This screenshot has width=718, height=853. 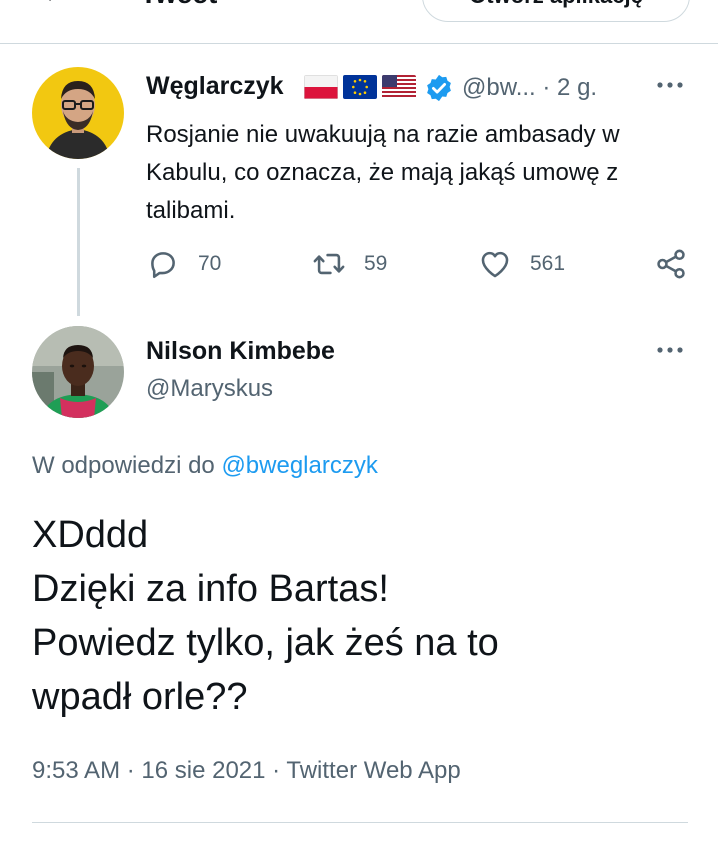 What do you see at coordinates (246, 771) in the screenshot?
I see `tweet-timestamp-source: 9:53 AM · 16 sie 2021 · Twitter Web App` at bounding box center [246, 771].